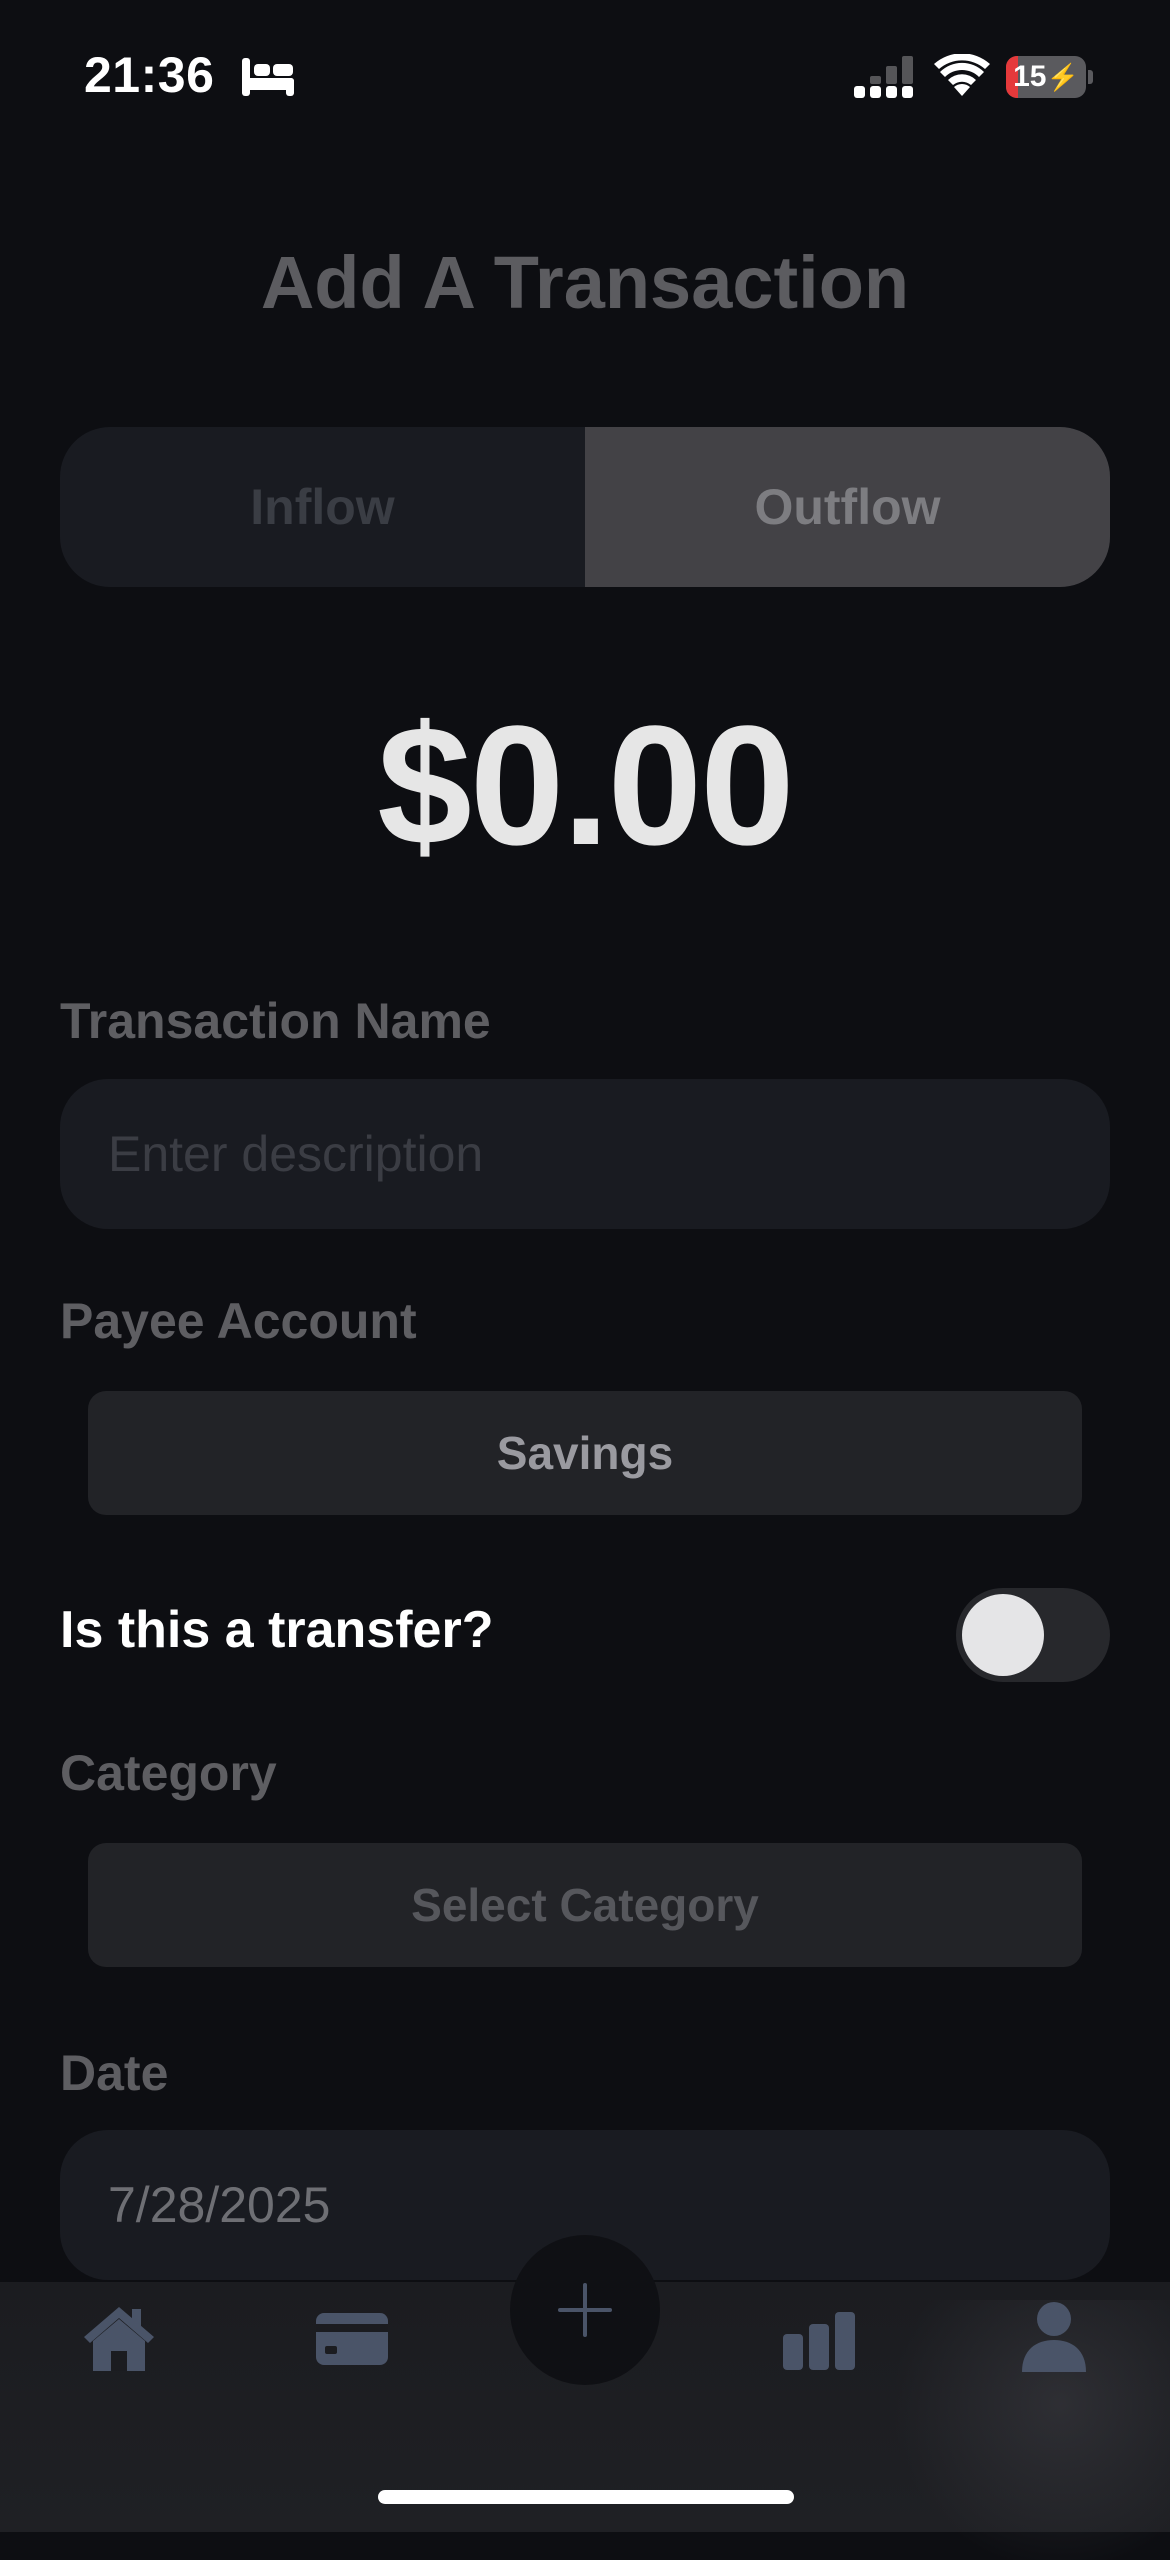  Describe the element at coordinates (847, 507) in the screenshot. I see `outflow-tab: Outflow` at that location.